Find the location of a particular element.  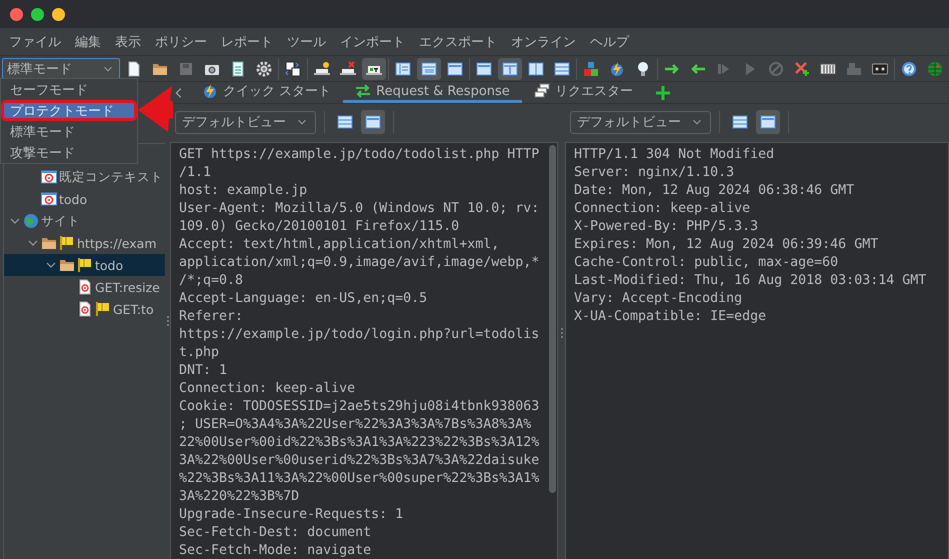

code-line: 22%00User%00id%22%3Bs%3A1%3A%223%22%3Bs%3A12% is located at coordinates (359, 443).